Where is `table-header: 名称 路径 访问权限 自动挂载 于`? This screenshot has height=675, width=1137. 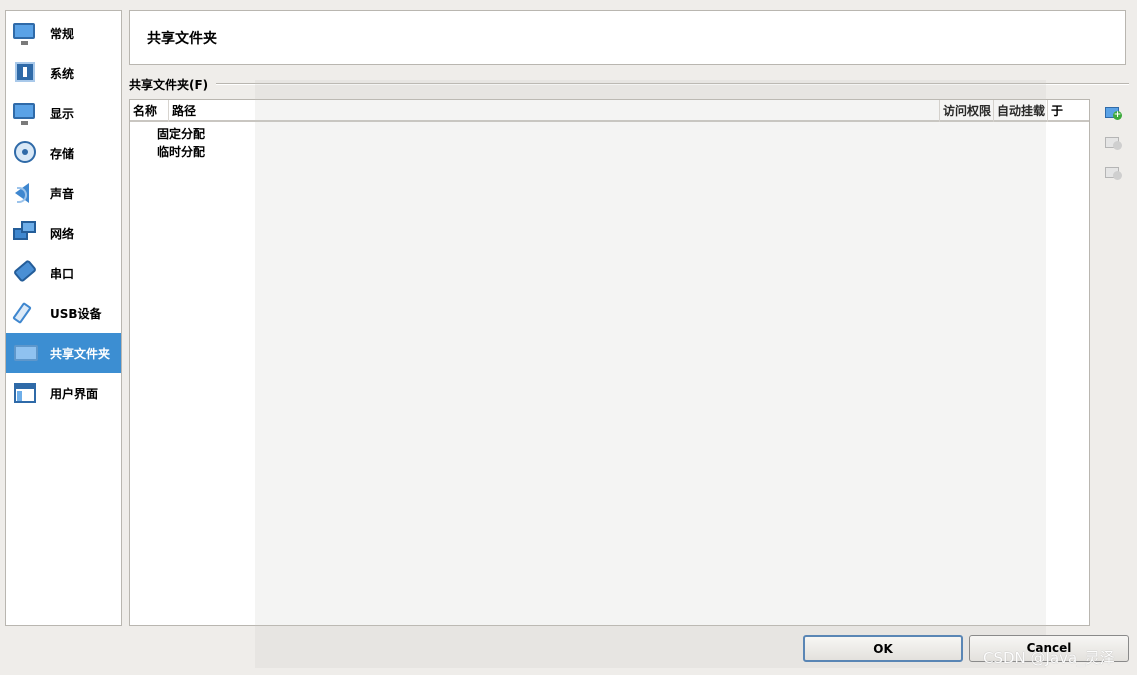 table-header: 名称 路径 访问权限 自动挂载 于 is located at coordinates (609, 111).